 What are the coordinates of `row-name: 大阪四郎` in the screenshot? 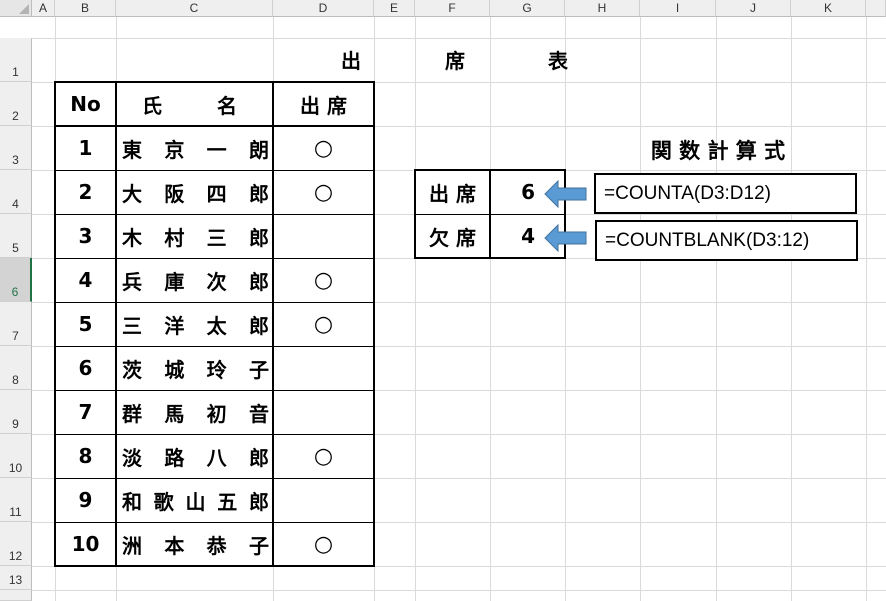 It's located at (194, 192).